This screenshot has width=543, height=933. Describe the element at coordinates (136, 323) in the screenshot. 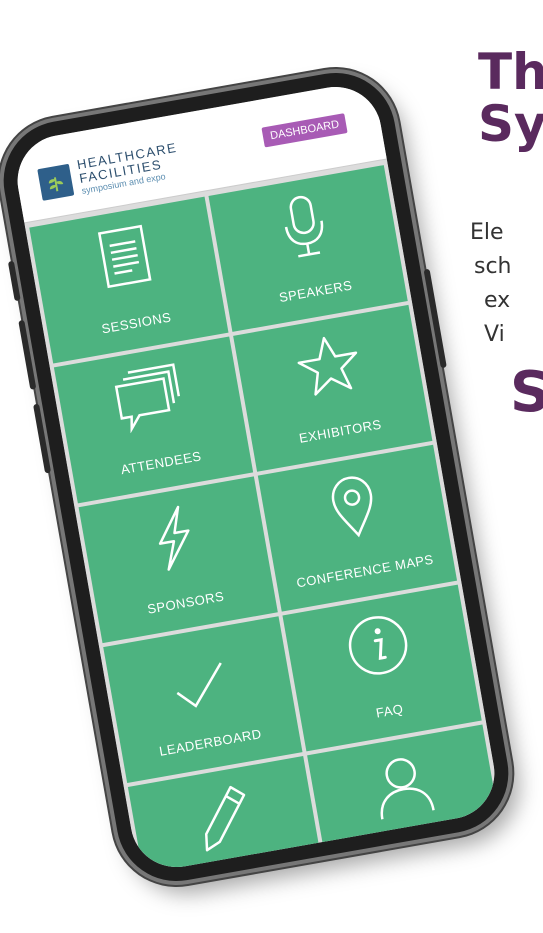

I see `tile-label: SESSIONS` at that location.